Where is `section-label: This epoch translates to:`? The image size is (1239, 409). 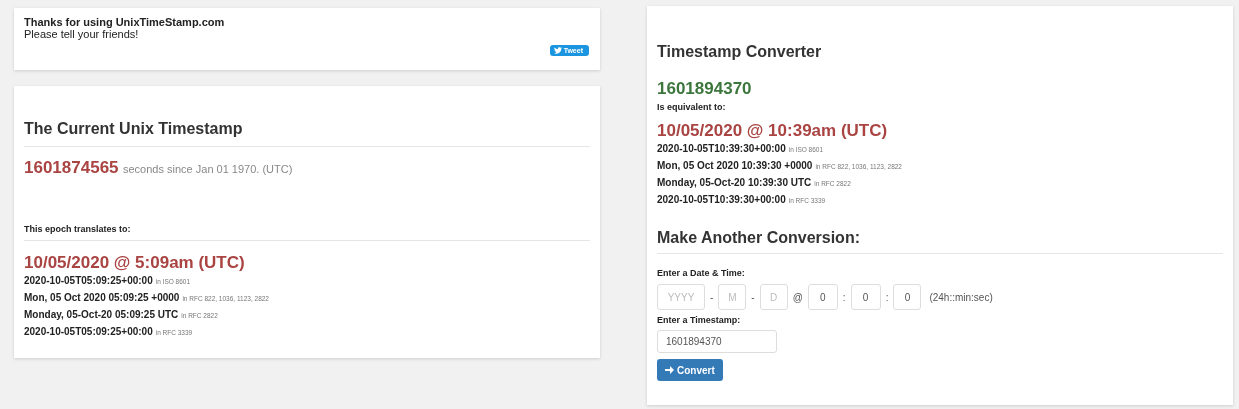
section-label: This epoch translates to: is located at coordinates (78, 229).